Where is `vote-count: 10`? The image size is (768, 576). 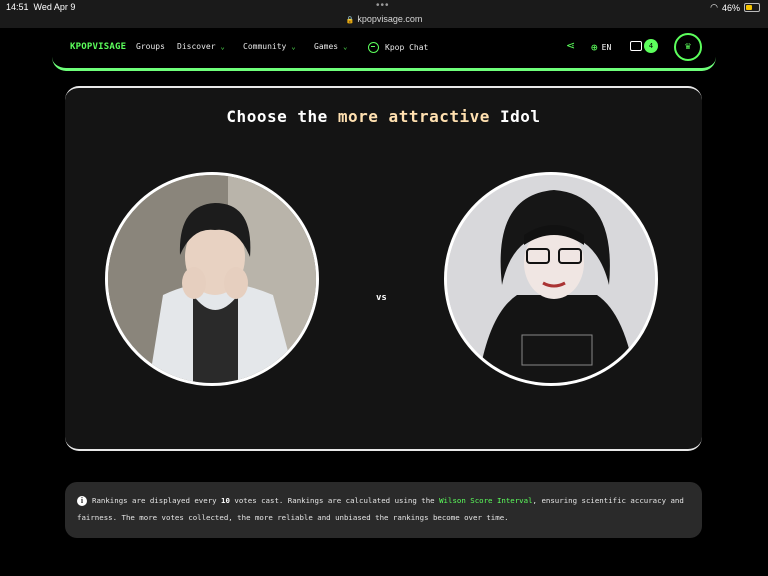
vote-count: 10 is located at coordinates (225, 500).